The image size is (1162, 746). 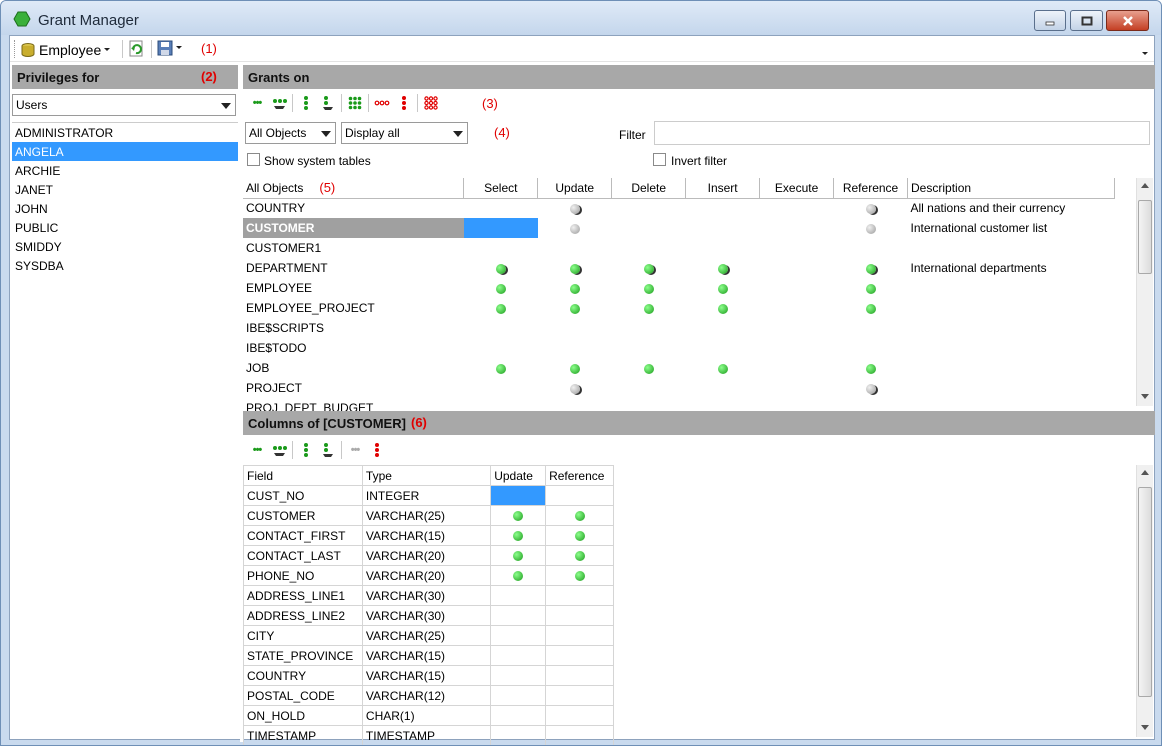 What do you see at coordinates (428, 715) in the screenshot?
I see `table-row: ON_HOLD CHAR(1)` at bounding box center [428, 715].